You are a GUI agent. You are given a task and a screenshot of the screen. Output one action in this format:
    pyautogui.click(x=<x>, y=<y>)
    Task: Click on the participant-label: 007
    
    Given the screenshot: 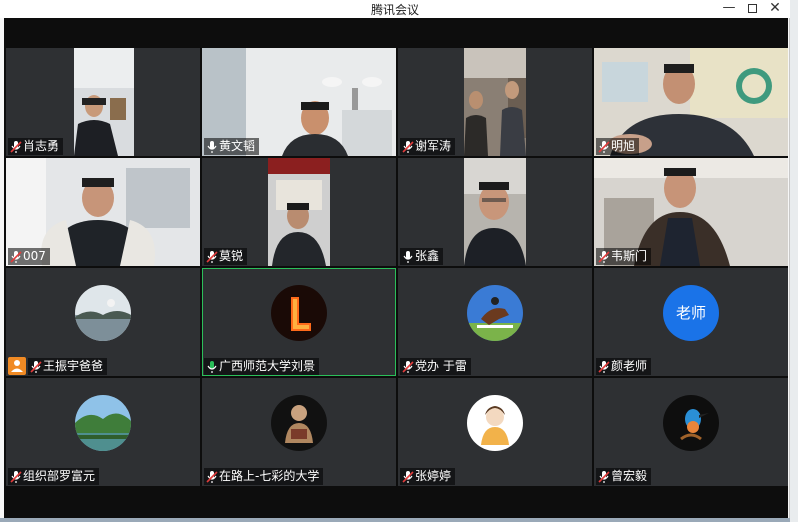 What is the action you would take?
    pyautogui.click(x=29, y=256)
    